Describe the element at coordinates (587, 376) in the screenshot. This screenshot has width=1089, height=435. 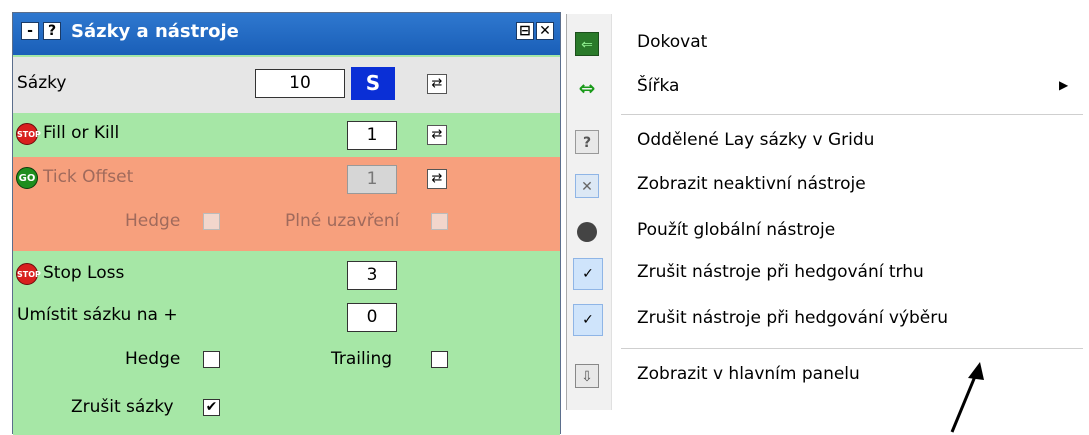
I see `down-arrow-icon: ⇩` at that location.